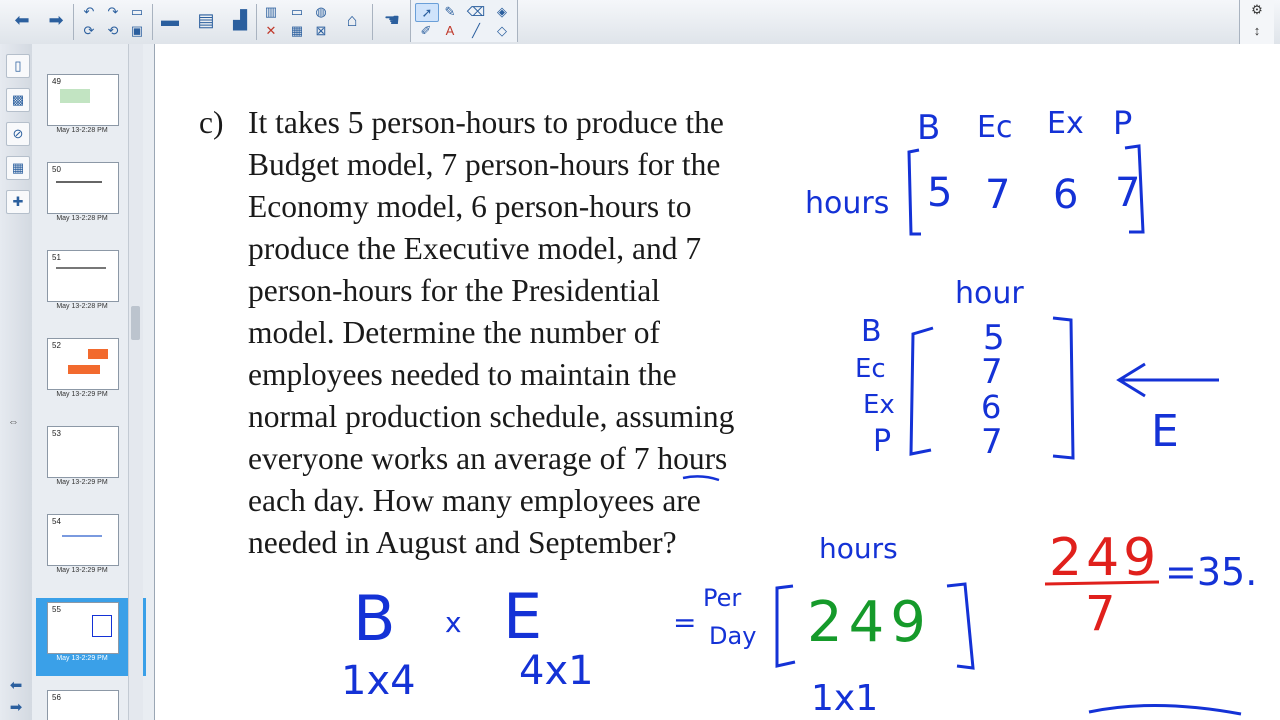 The width and height of the screenshot is (1280, 720). What do you see at coordinates (426, 30) in the screenshot?
I see `highlighter-tool: ✐` at bounding box center [426, 30].